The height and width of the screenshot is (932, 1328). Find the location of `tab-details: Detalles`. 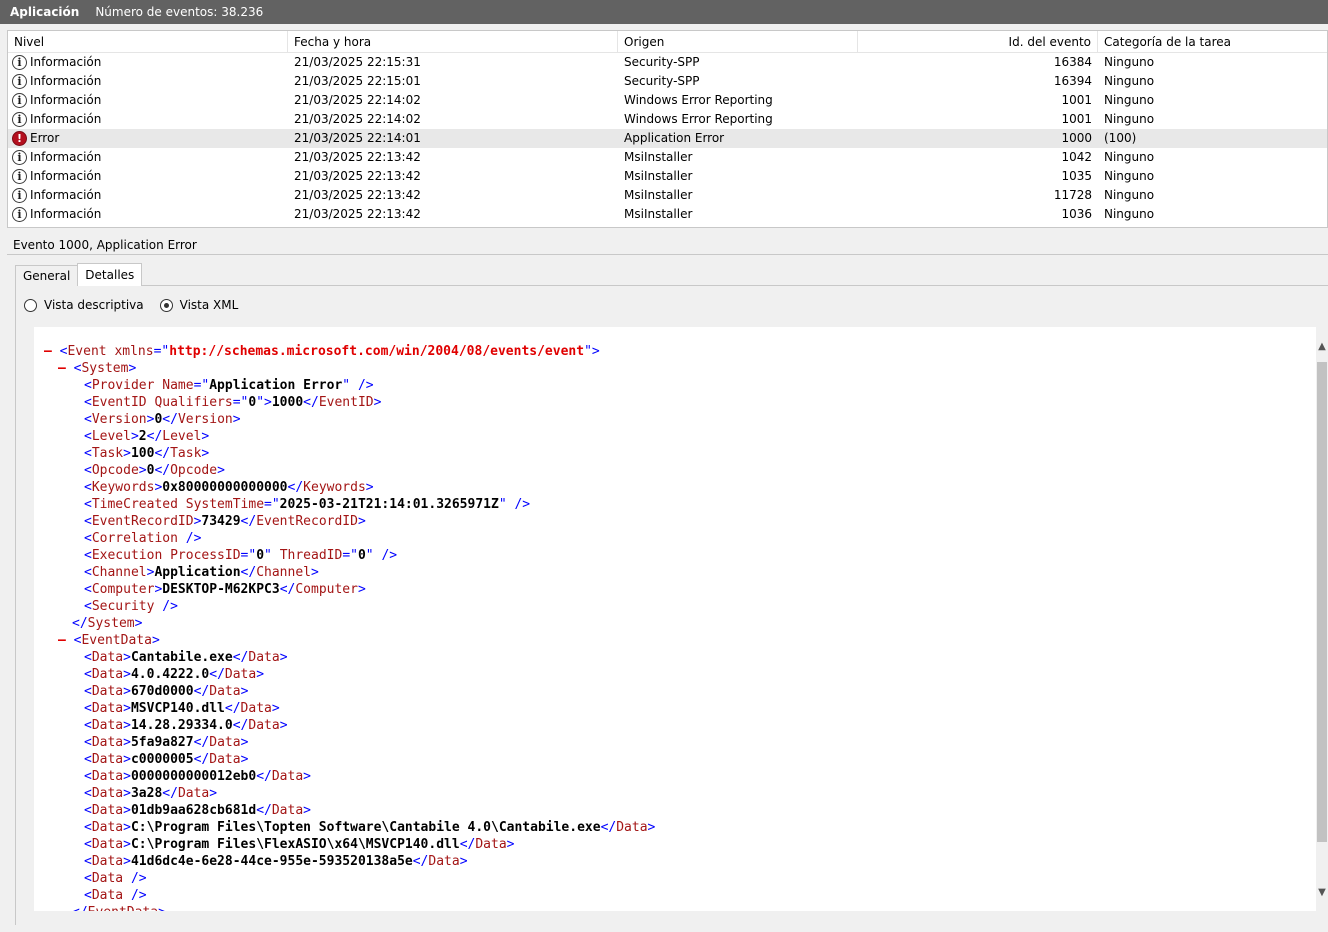

tab-details: Detalles is located at coordinates (110, 274).